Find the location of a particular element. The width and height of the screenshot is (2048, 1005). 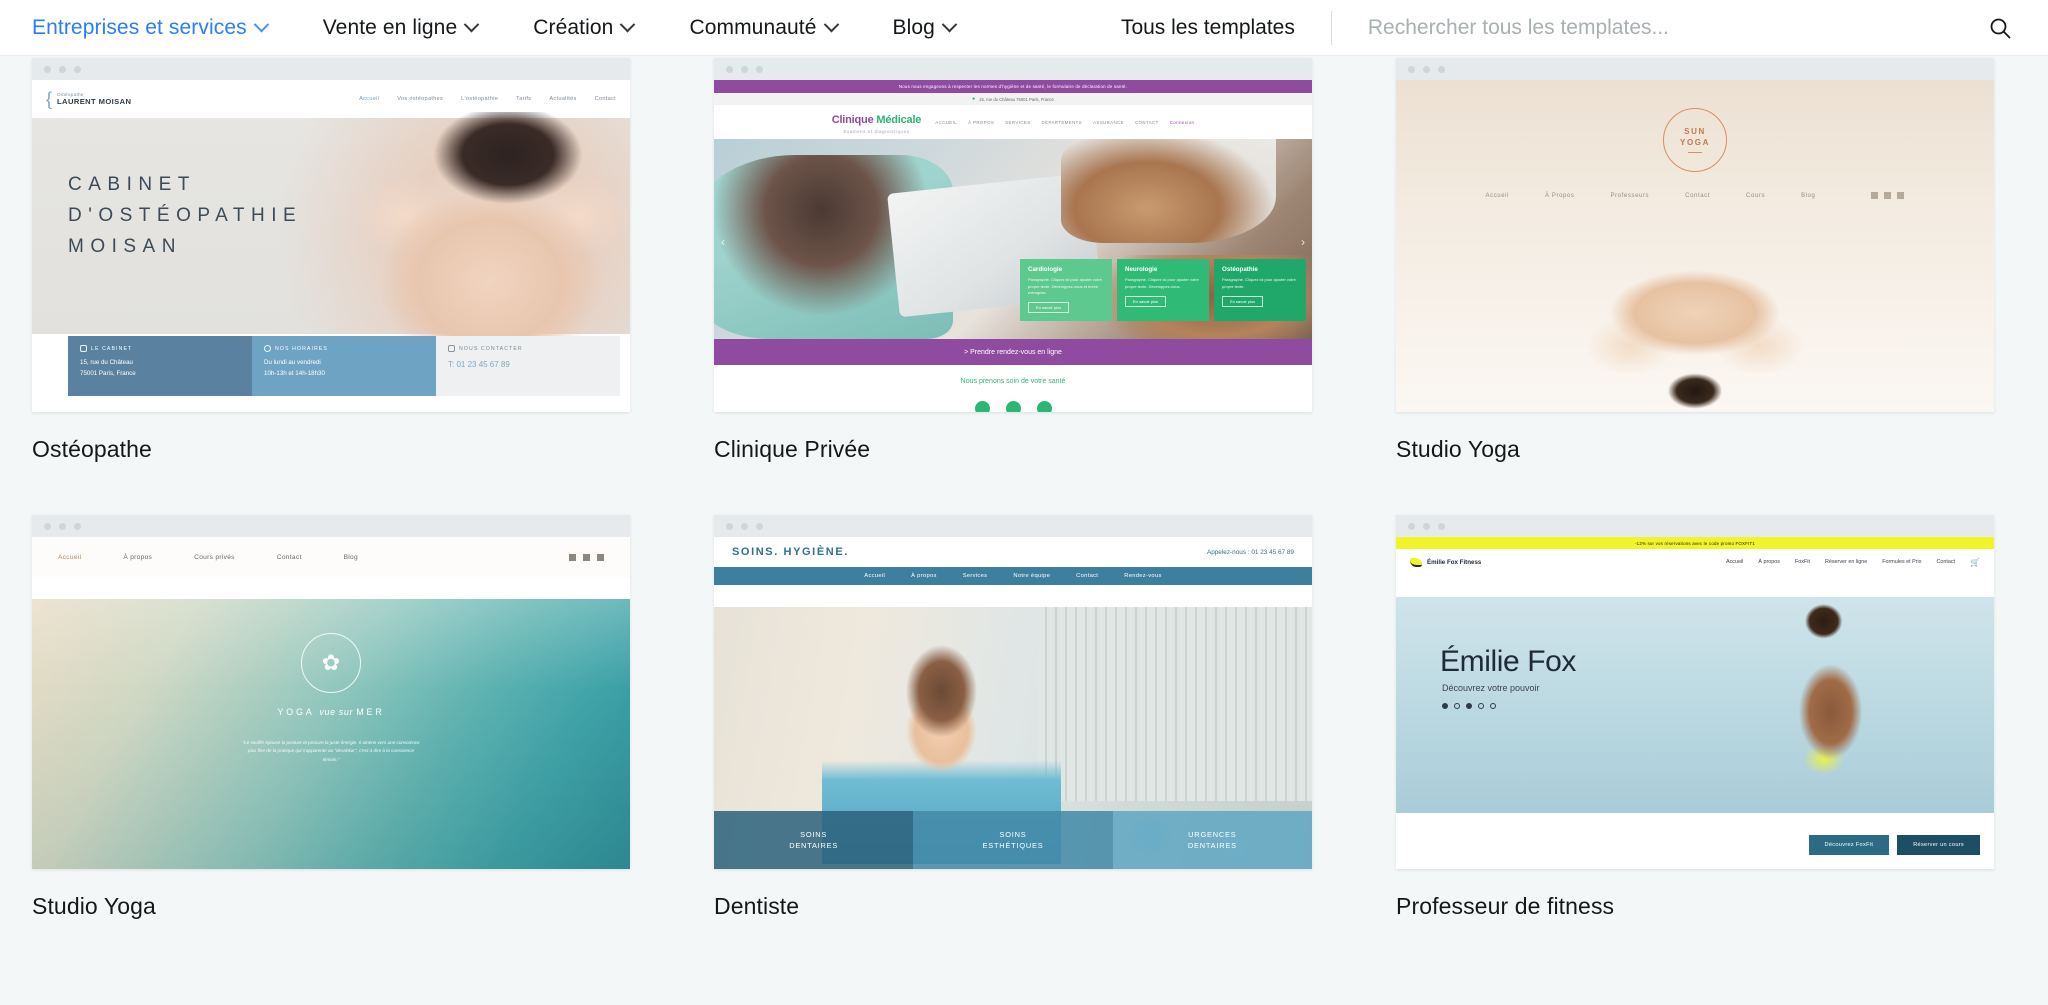

nav-item-entreprises-et-services: Entreprises et services is located at coordinates (150, 28).